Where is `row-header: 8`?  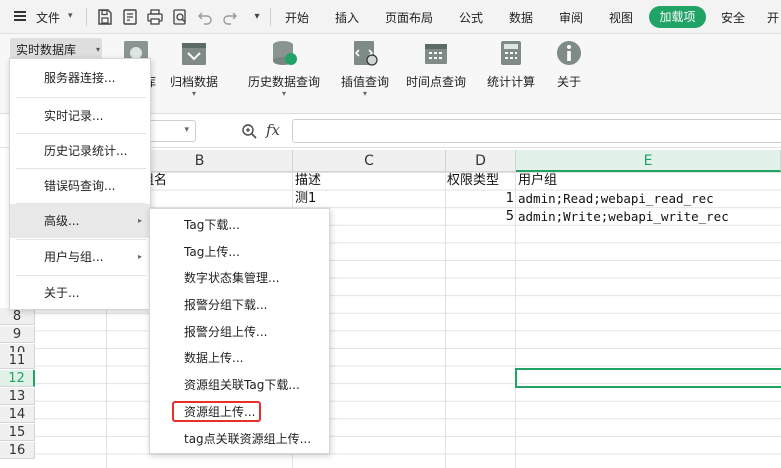 row-header: 8 is located at coordinates (17, 316).